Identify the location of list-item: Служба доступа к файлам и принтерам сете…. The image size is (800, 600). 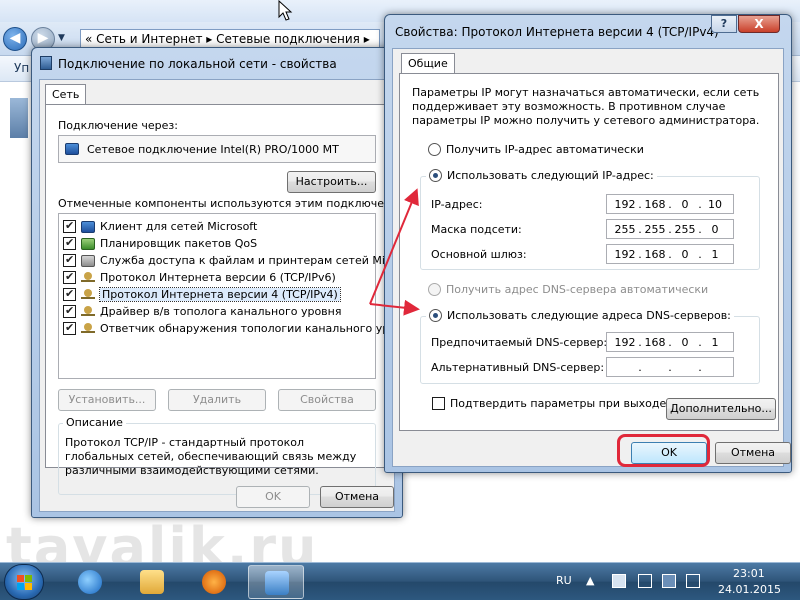
(237, 260).